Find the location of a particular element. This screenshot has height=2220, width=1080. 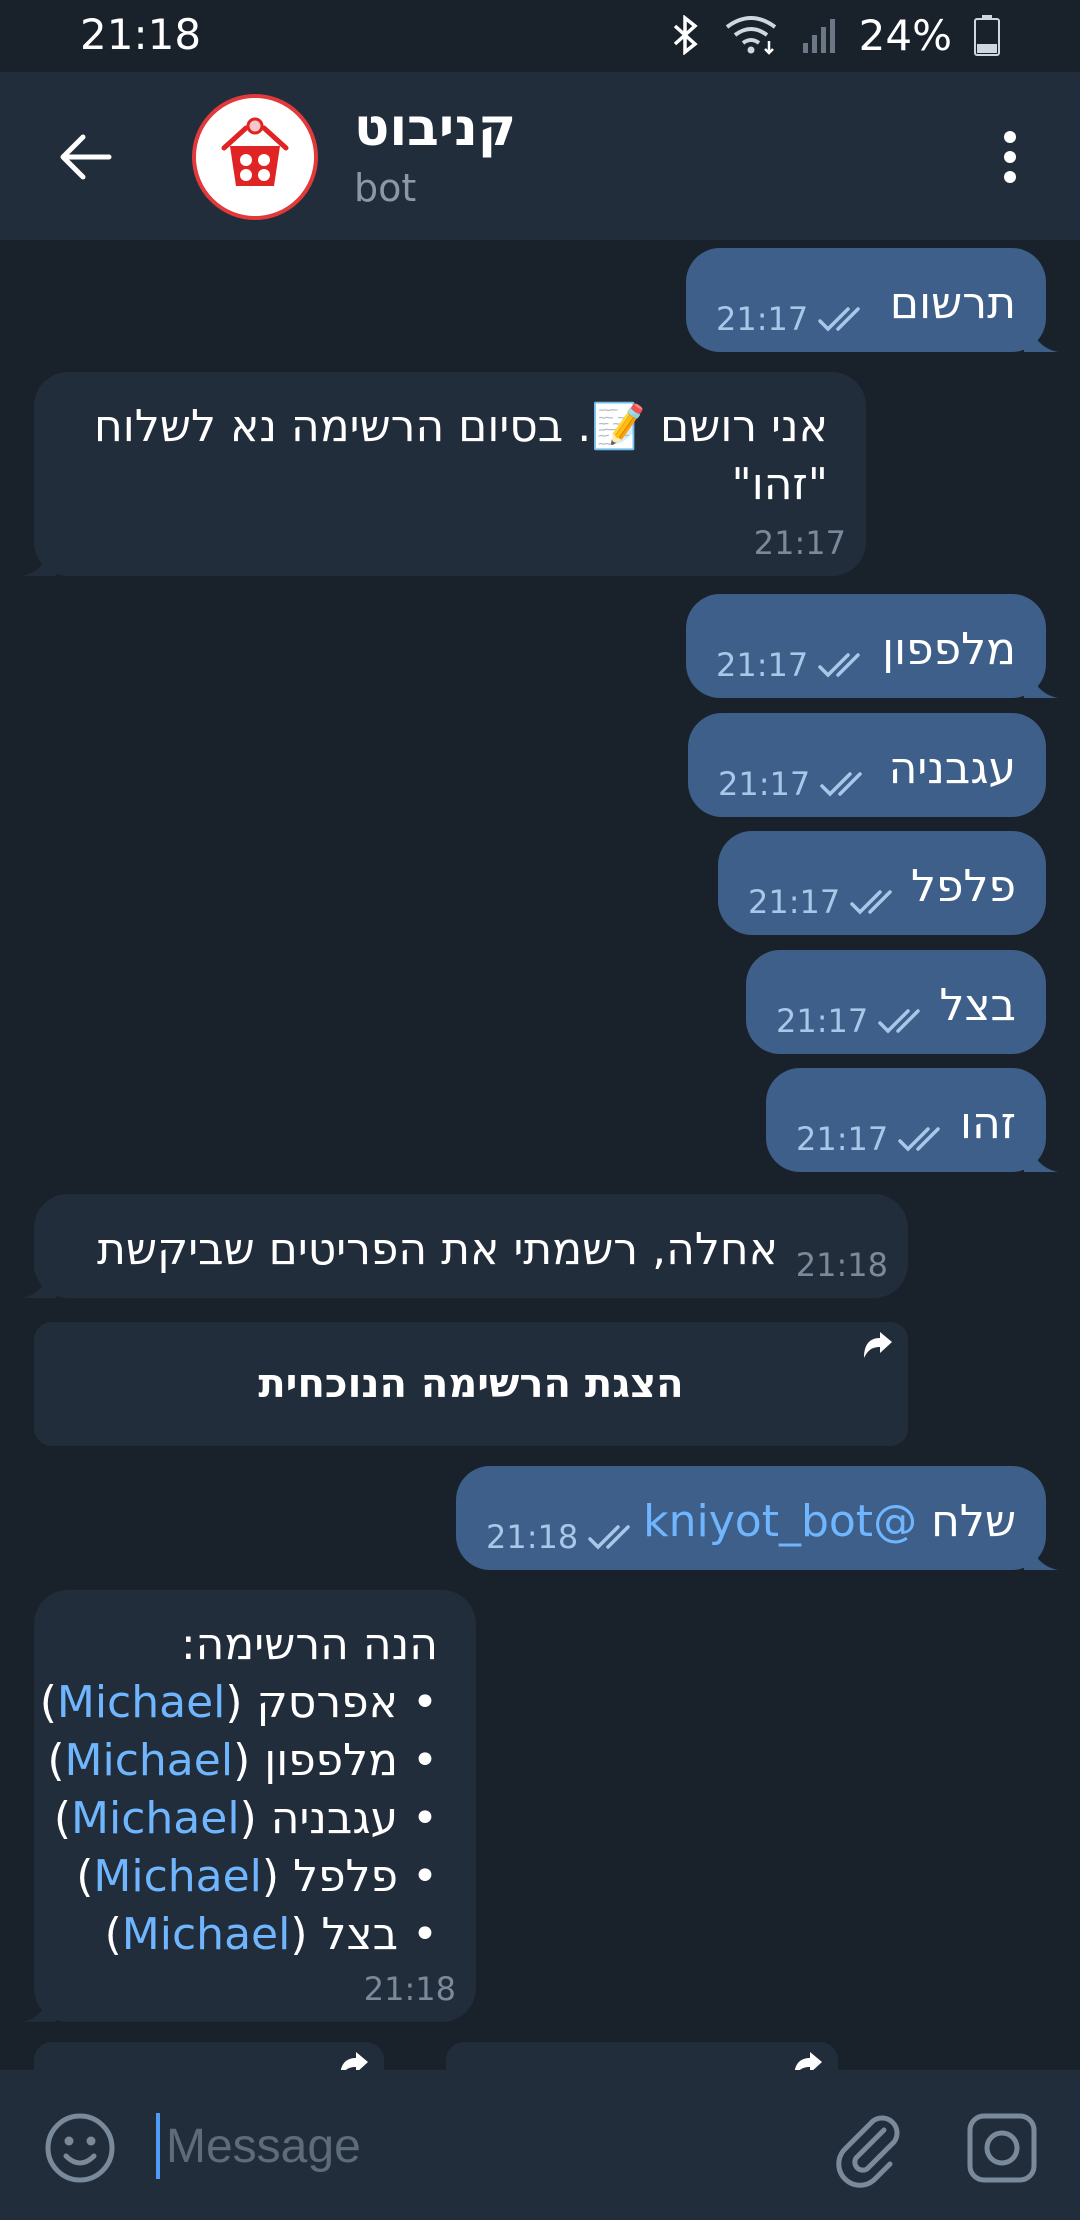

outgoing-message: פלפל 21:17 is located at coordinates (882, 883).